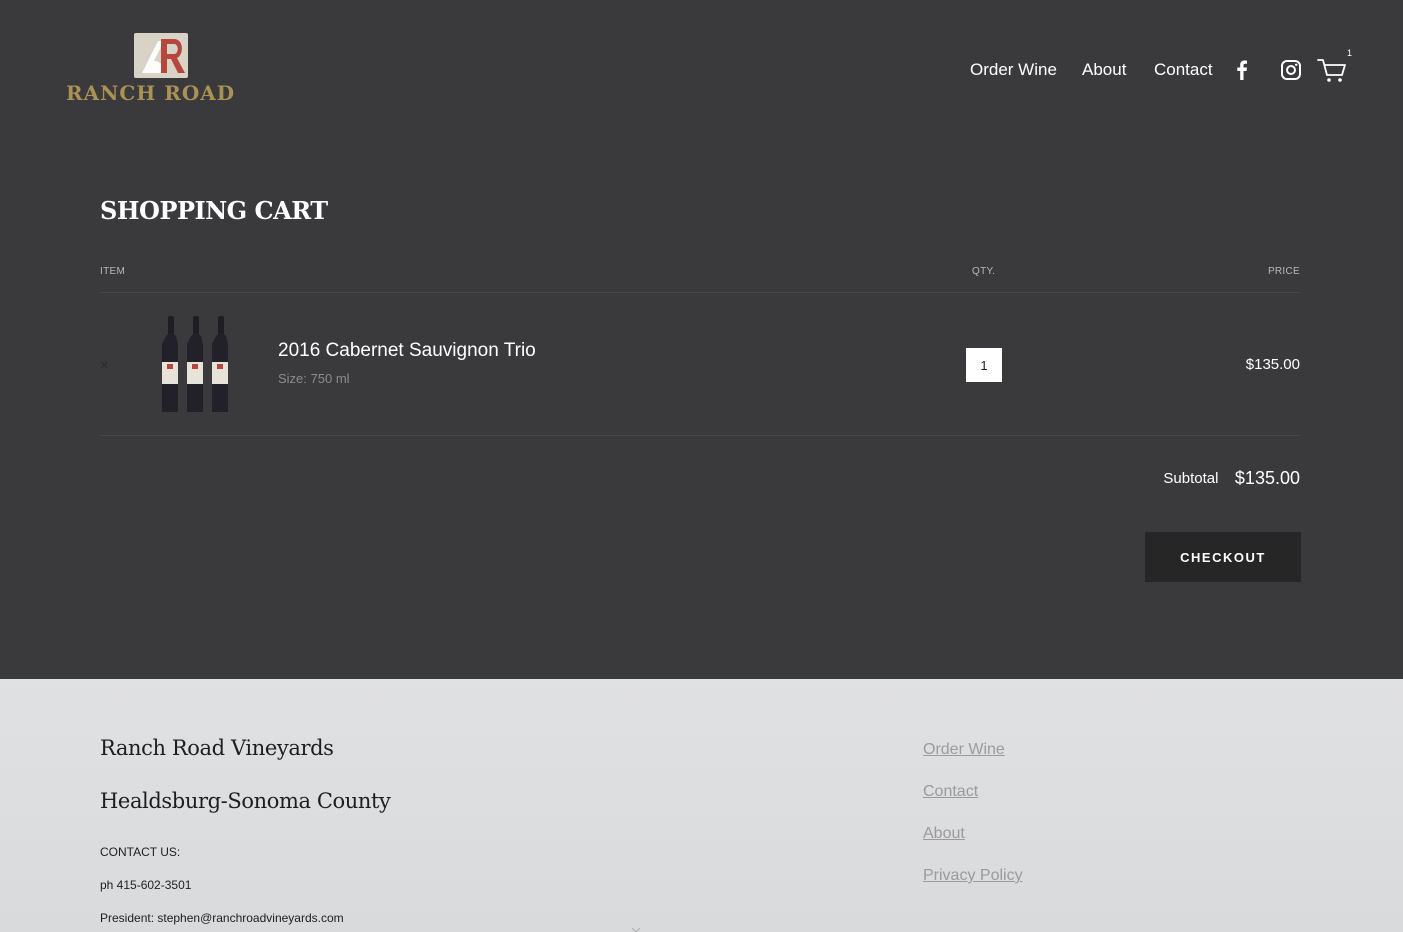 The width and height of the screenshot is (1403, 932). Describe the element at coordinates (944, 834) in the screenshot. I see `footer-link-about: About` at that location.